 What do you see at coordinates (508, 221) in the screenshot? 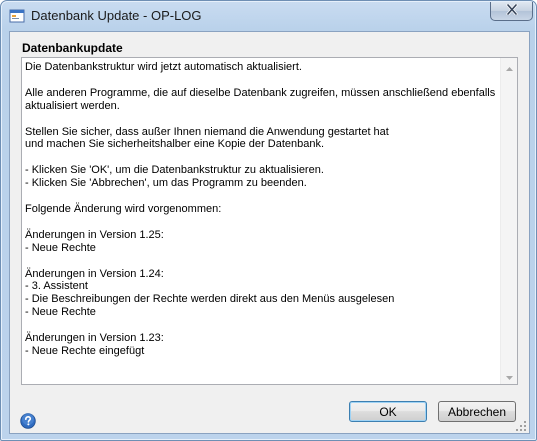
I see `vertical-scrollbar` at bounding box center [508, 221].